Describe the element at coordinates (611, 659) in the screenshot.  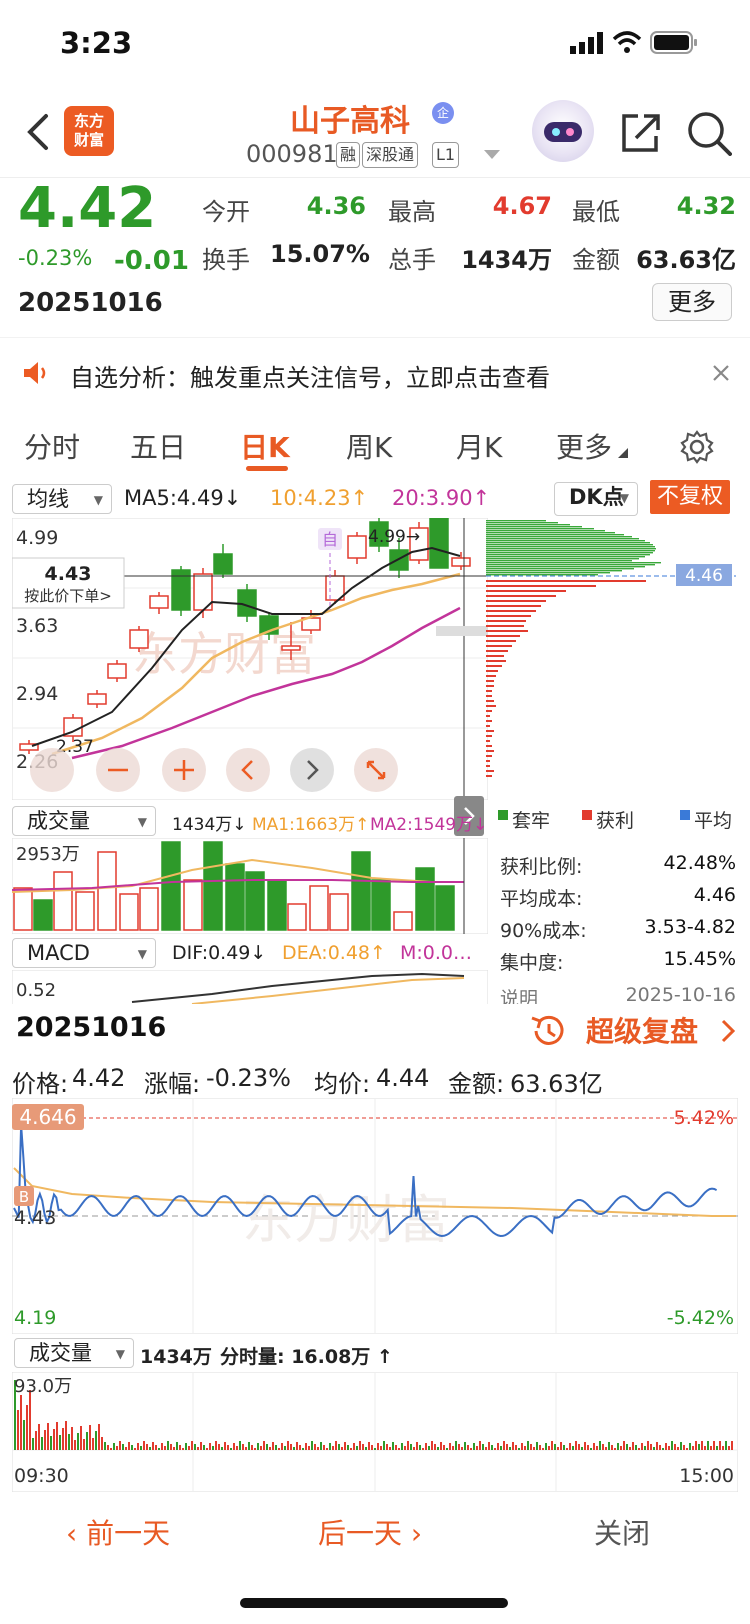
I see `chip-distribution-chart: 4.46` at that location.